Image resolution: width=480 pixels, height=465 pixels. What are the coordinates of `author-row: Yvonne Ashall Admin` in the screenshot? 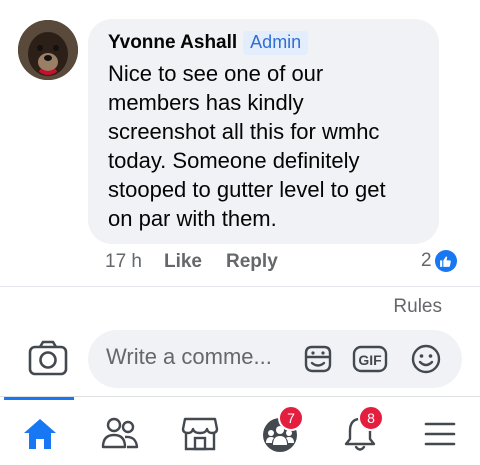 It's located at (208, 43).